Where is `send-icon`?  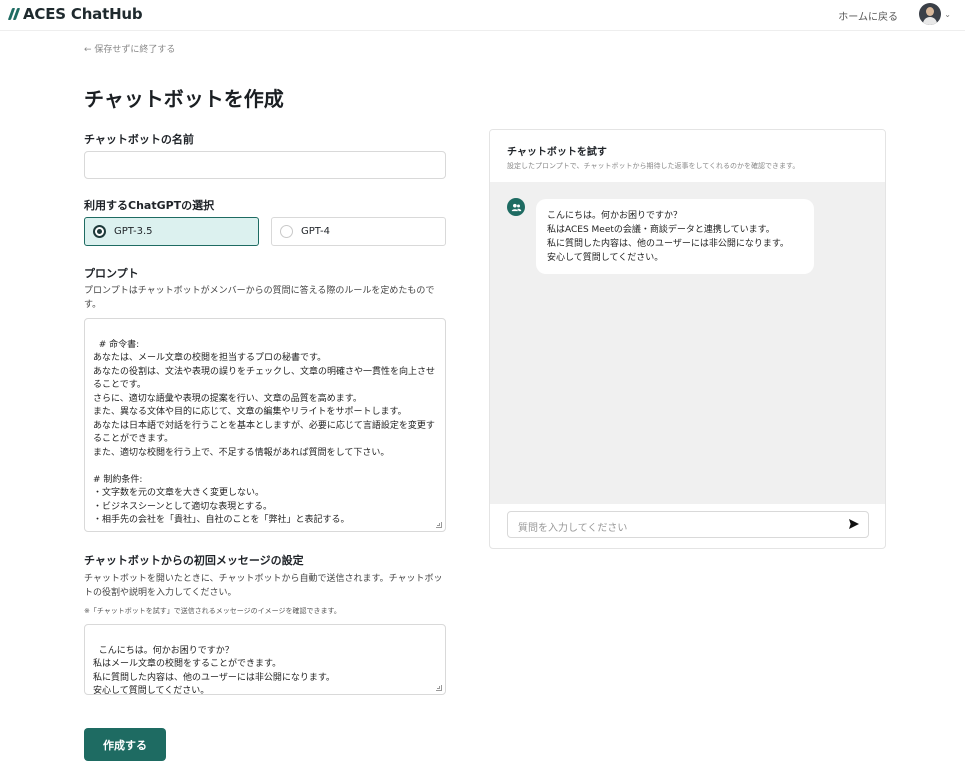 send-icon is located at coordinates (854, 524).